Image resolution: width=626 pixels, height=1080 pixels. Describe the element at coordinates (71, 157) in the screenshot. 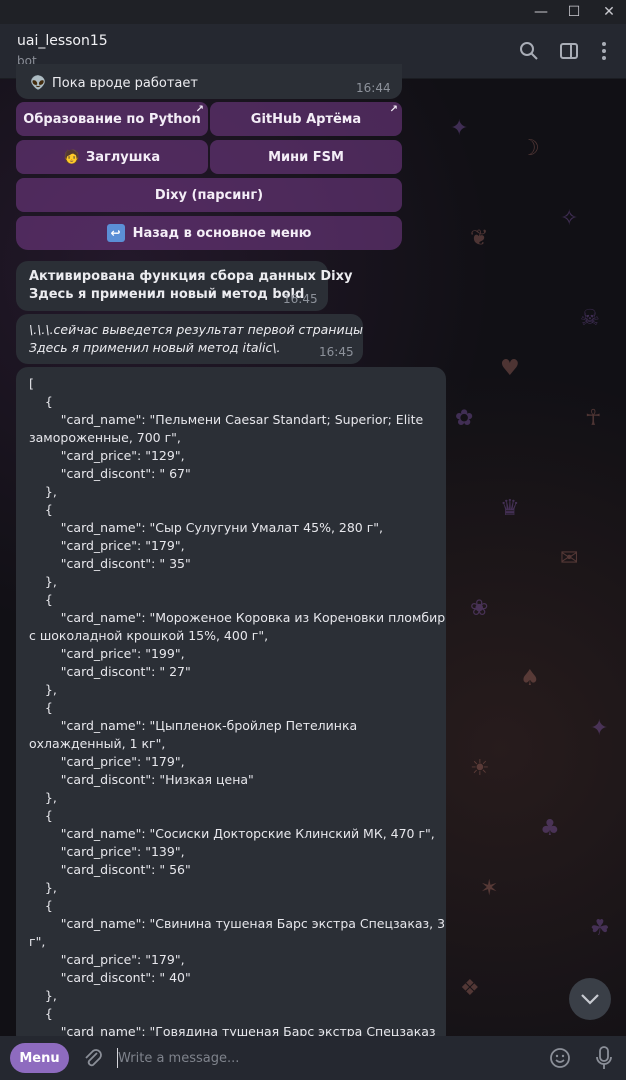

I see `person-emoji: 🧑` at that location.